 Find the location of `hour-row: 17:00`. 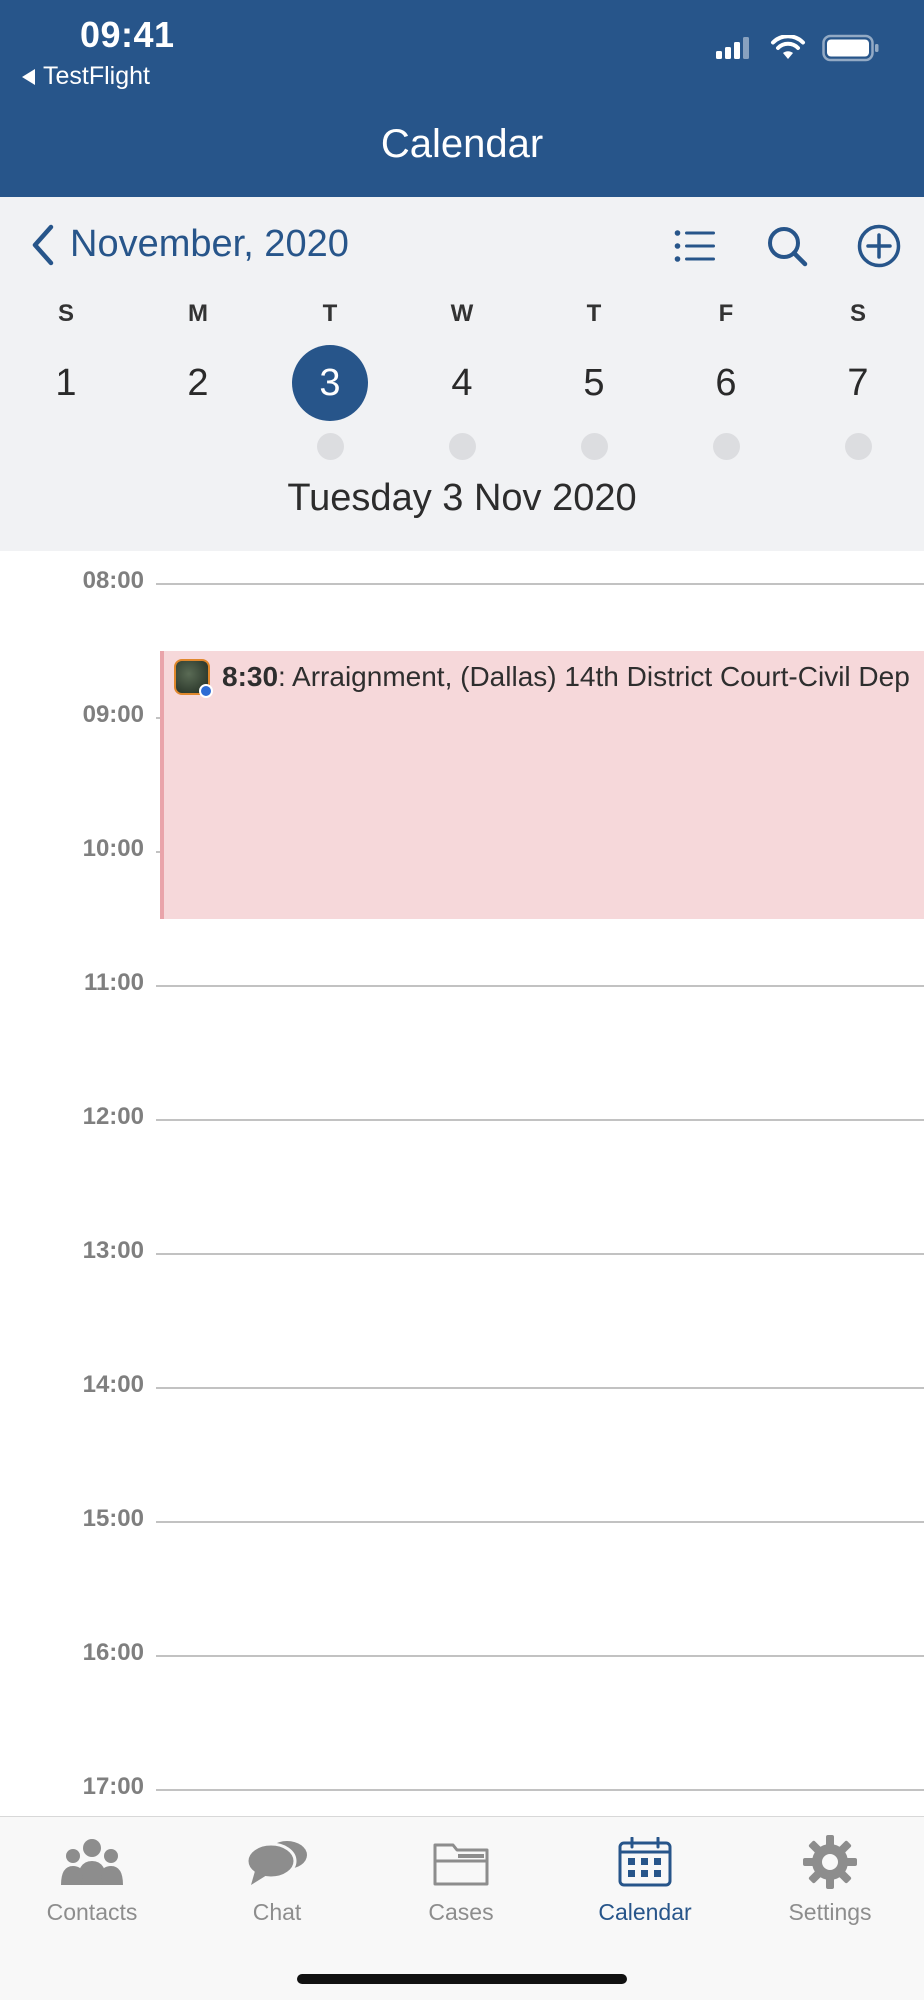

hour-row: 17:00 is located at coordinates (462, 1786).